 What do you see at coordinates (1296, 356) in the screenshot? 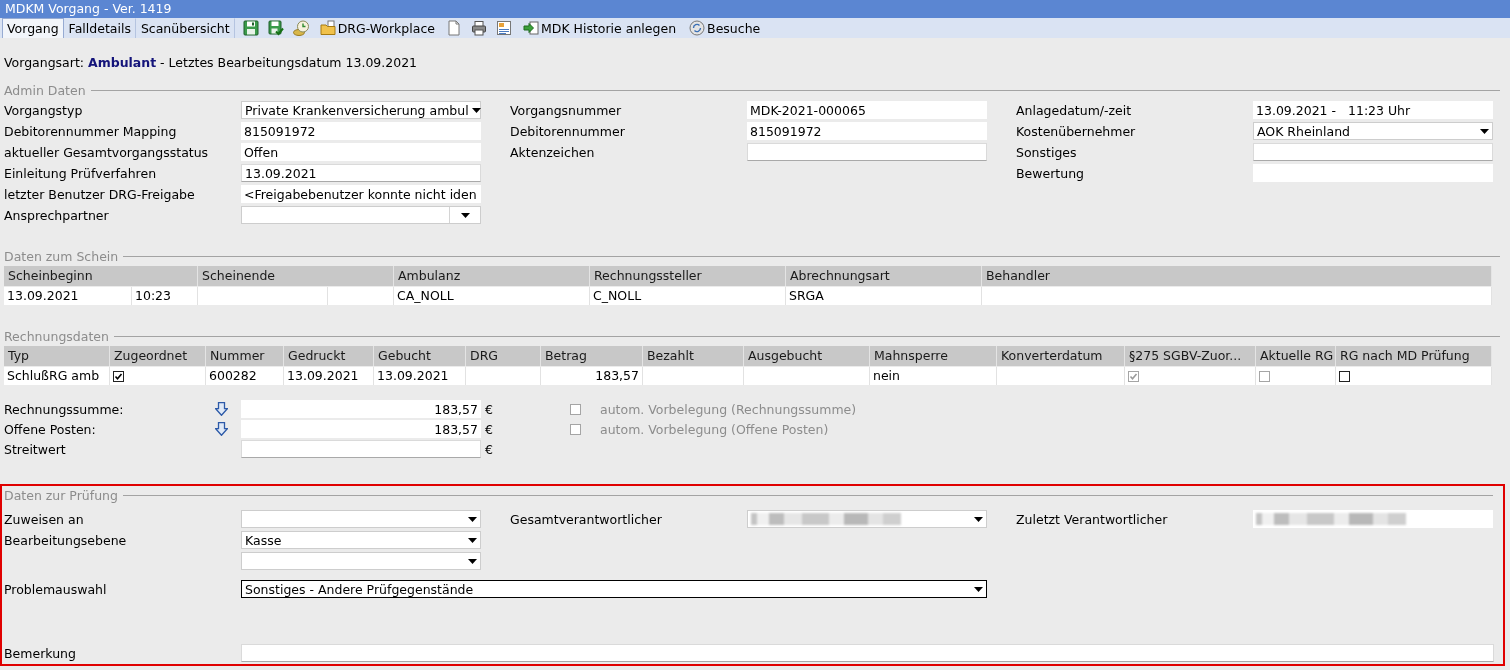
I see `column-header: Aktuelle RG` at bounding box center [1296, 356].